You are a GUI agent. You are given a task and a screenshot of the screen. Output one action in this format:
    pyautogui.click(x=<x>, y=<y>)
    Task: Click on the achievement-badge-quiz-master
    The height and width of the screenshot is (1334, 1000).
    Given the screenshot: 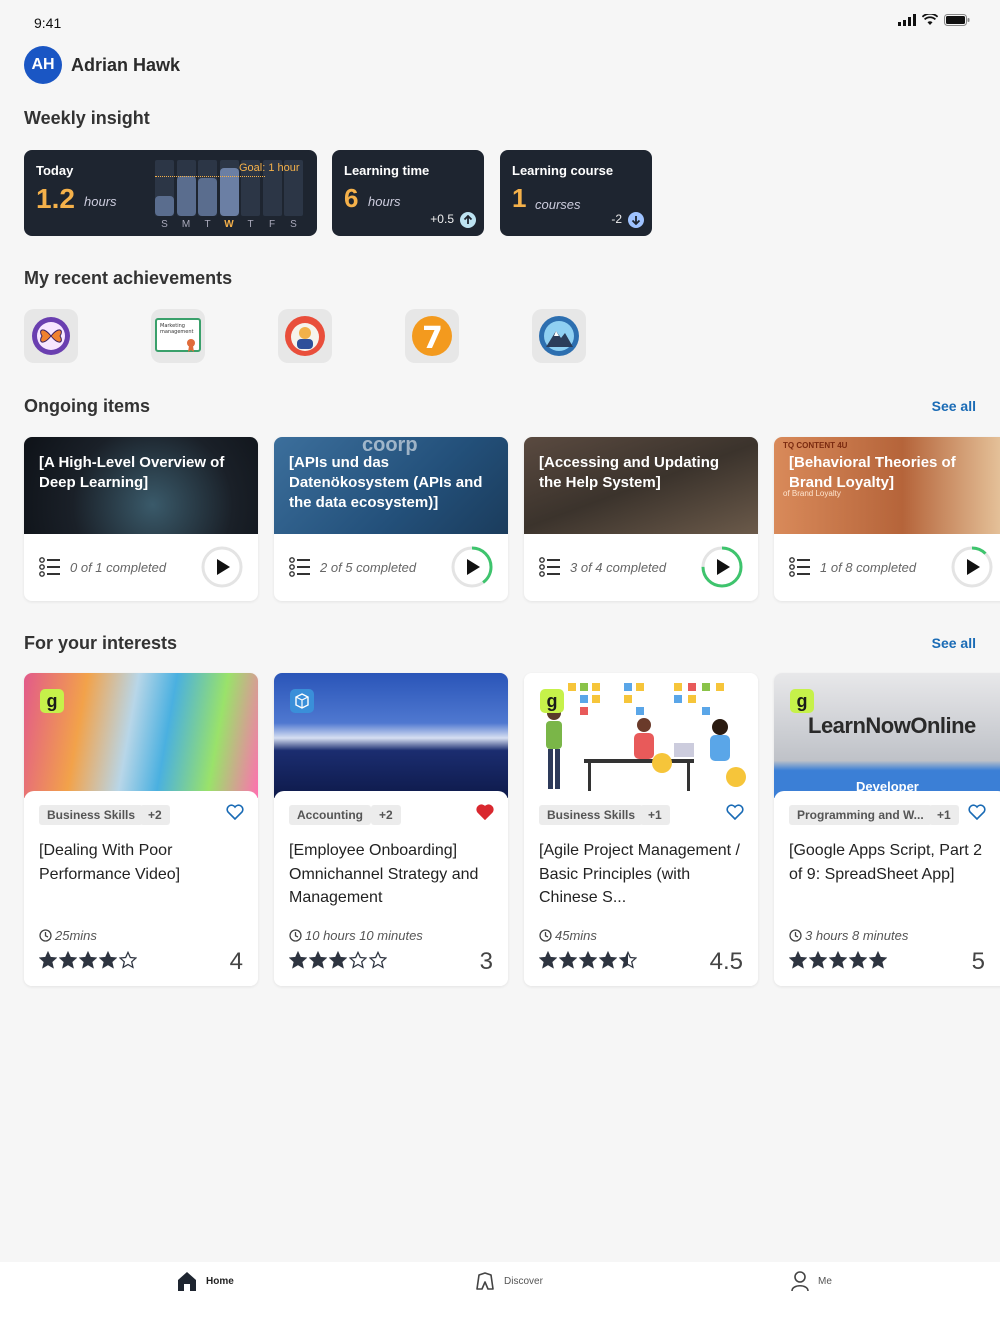 What is the action you would take?
    pyautogui.click(x=305, y=336)
    